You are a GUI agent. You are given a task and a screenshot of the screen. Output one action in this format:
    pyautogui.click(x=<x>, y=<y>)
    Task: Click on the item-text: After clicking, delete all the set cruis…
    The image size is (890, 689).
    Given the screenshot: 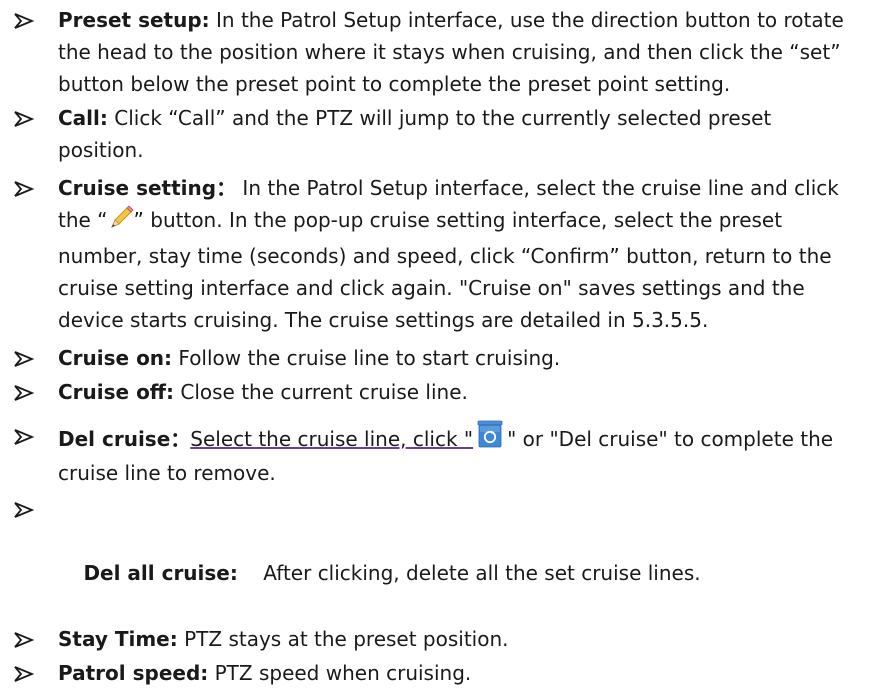 What is the action you would take?
    pyautogui.click(x=469, y=573)
    